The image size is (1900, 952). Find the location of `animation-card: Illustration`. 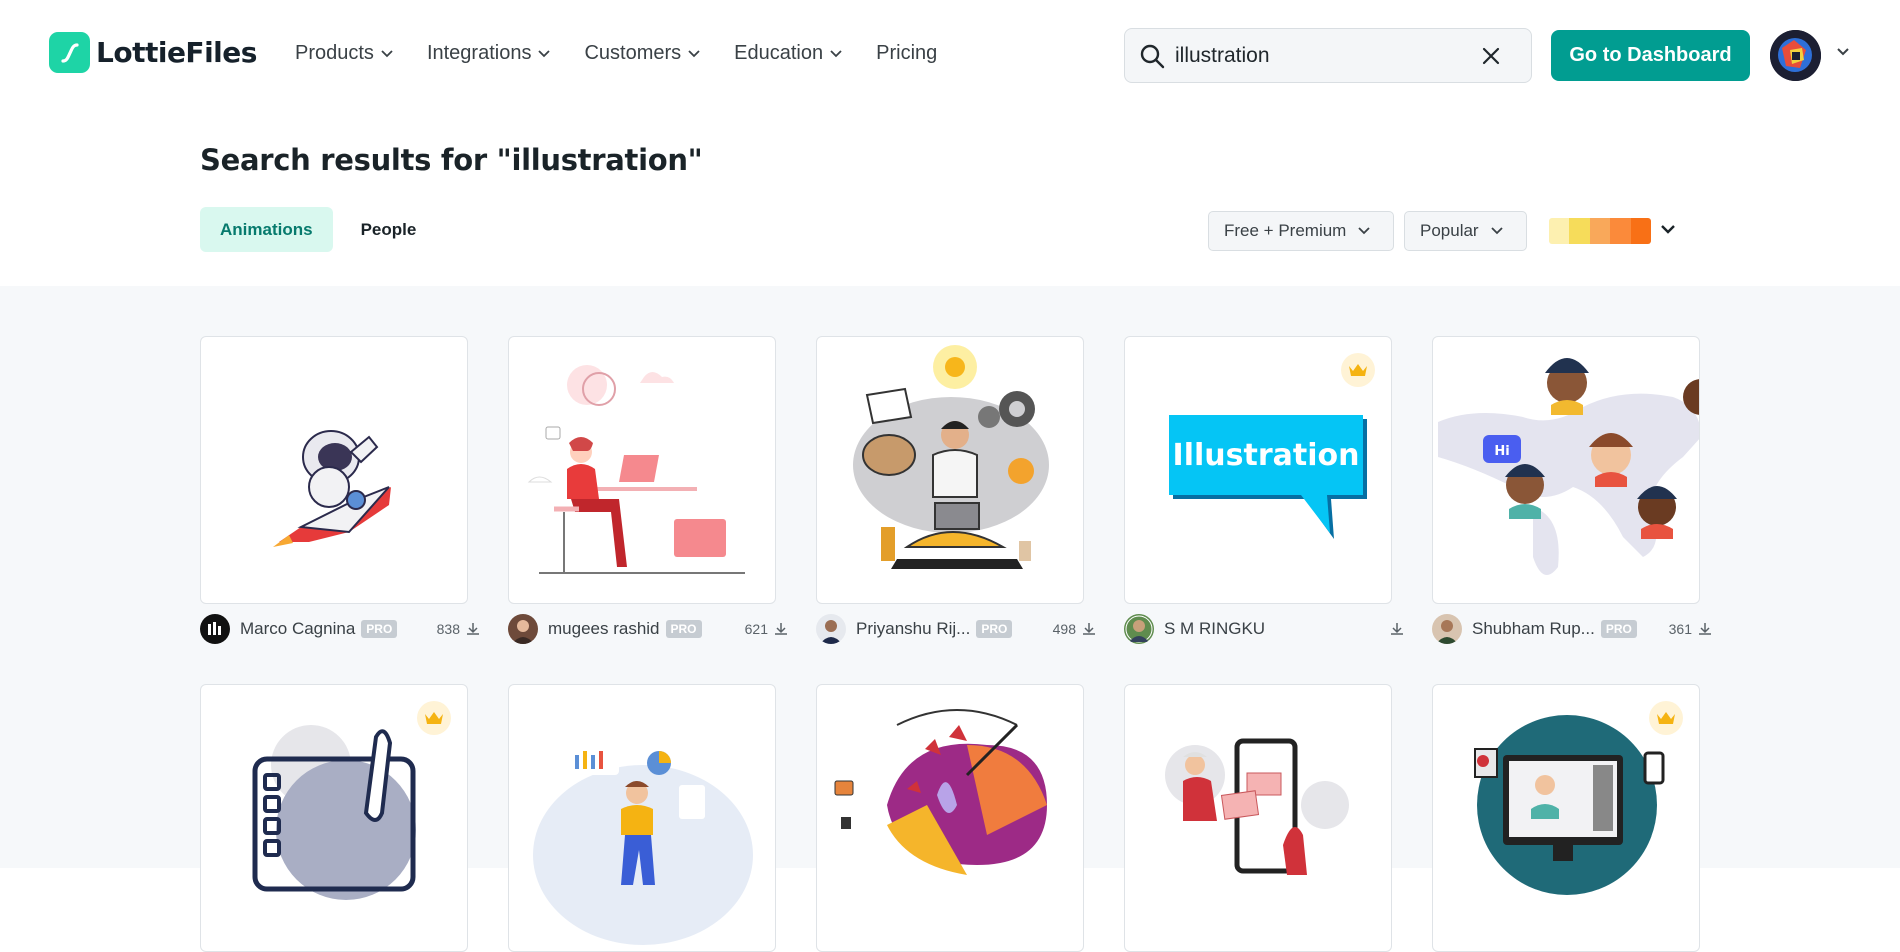

animation-card: Illustration is located at coordinates (1258, 470).